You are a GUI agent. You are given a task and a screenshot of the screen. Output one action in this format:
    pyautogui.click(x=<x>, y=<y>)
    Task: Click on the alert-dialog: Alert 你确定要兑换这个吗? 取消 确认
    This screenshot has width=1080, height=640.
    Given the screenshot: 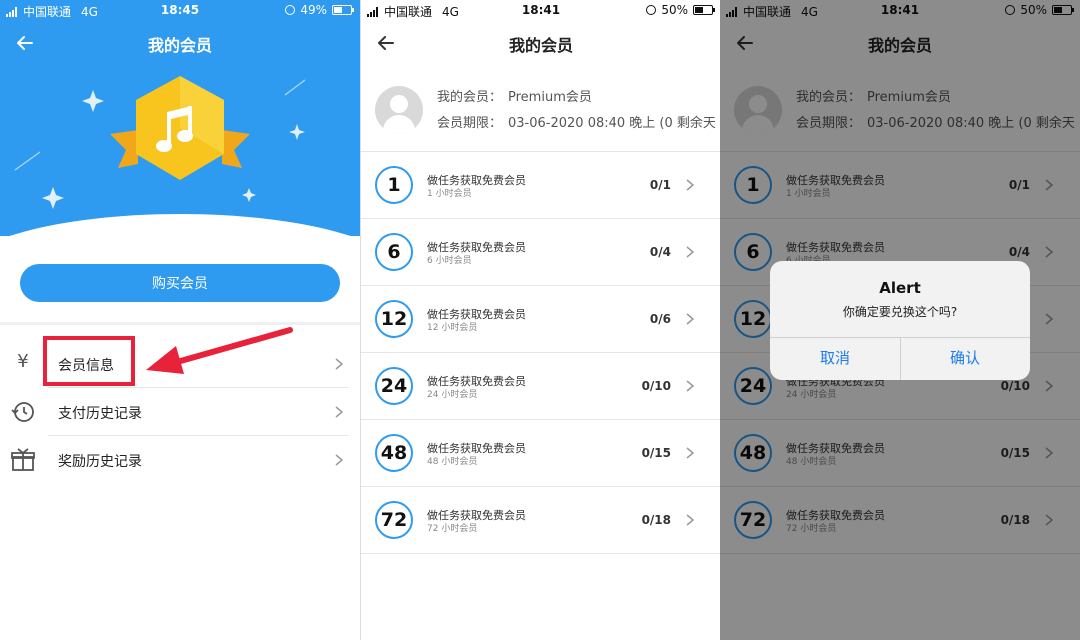 What is the action you would take?
    pyautogui.click(x=900, y=320)
    